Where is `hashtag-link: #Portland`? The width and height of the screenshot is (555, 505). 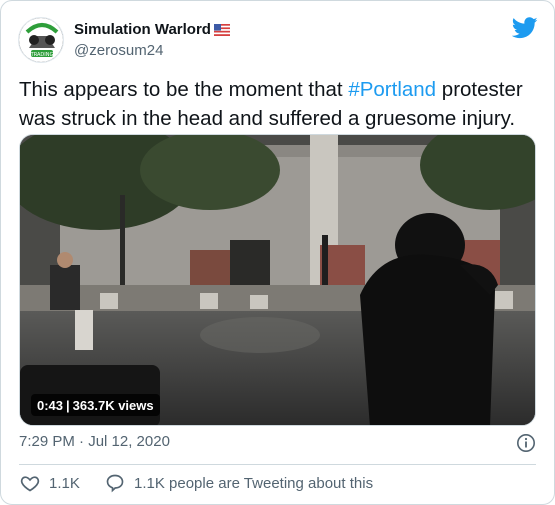 hashtag-link: #Portland is located at coordinates (392, 89).